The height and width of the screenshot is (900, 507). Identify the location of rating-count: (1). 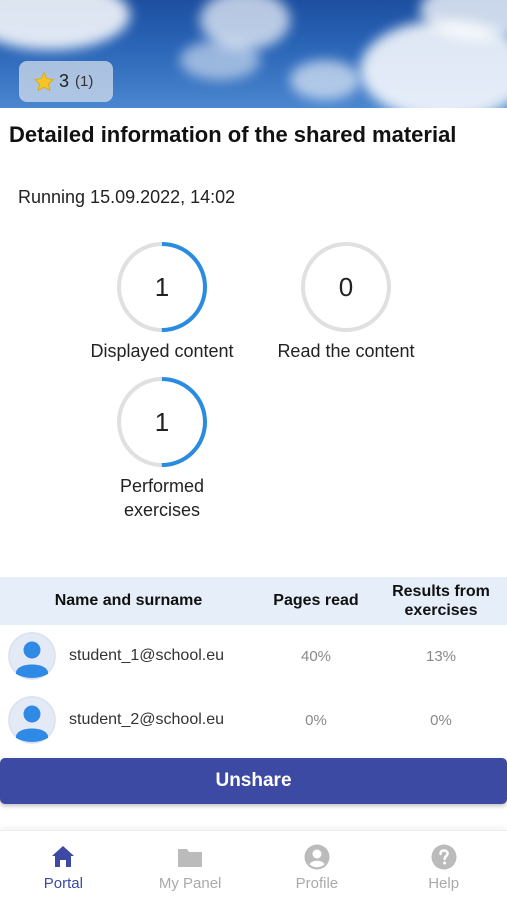
(84, 81).